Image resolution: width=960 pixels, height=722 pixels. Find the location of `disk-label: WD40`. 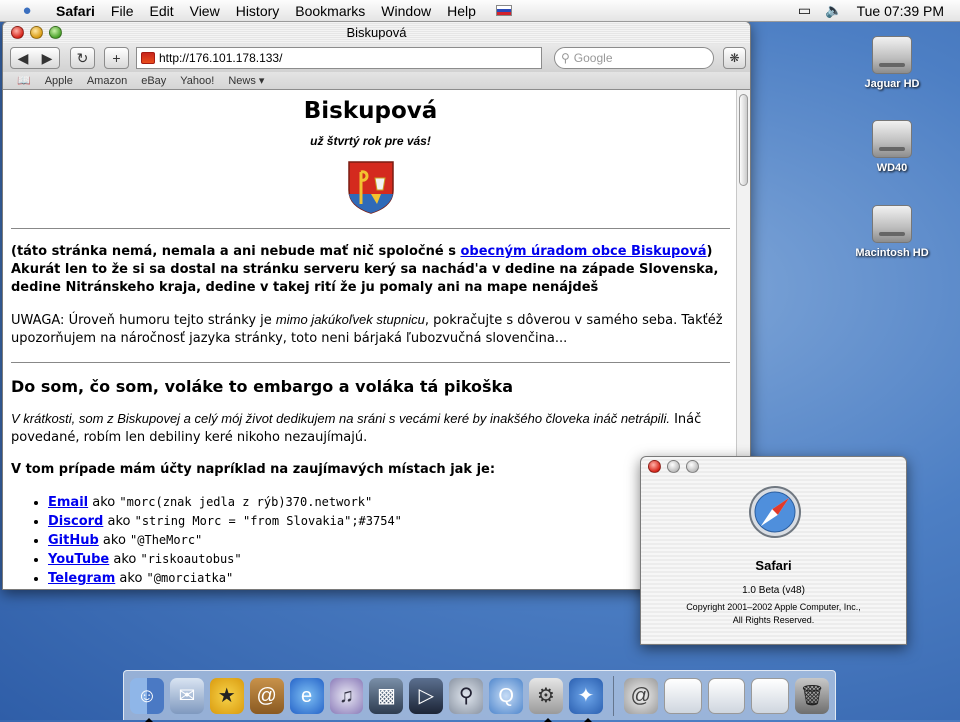

disk-label: WD40 is located at coordinates (892, 168).